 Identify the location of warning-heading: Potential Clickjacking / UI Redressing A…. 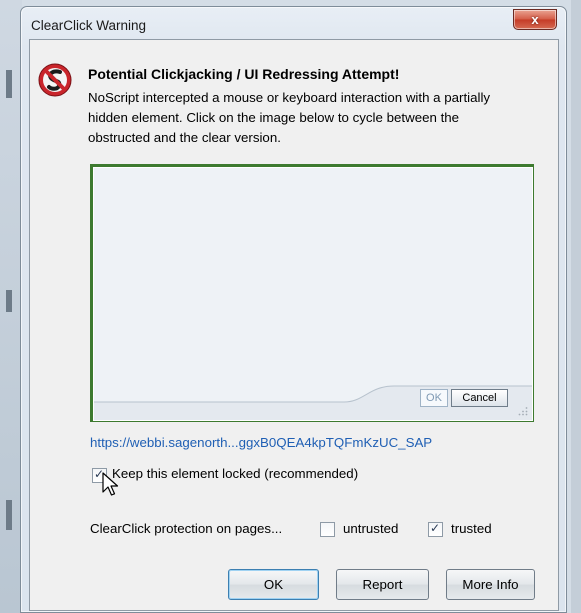
(244, 74).